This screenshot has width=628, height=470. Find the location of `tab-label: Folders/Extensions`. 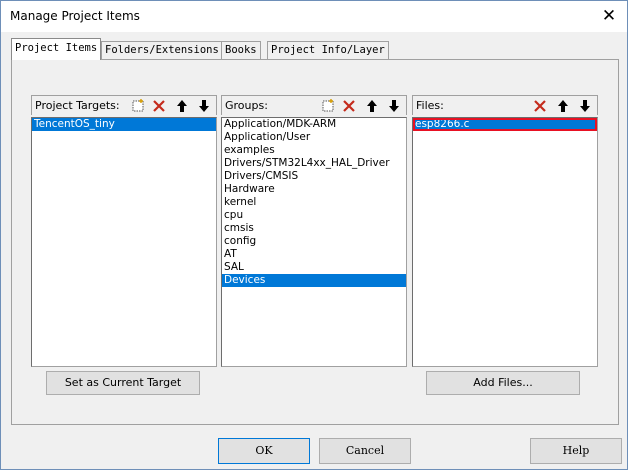

tab-label: Folders/Extensions is located at coordinates (162, 50).